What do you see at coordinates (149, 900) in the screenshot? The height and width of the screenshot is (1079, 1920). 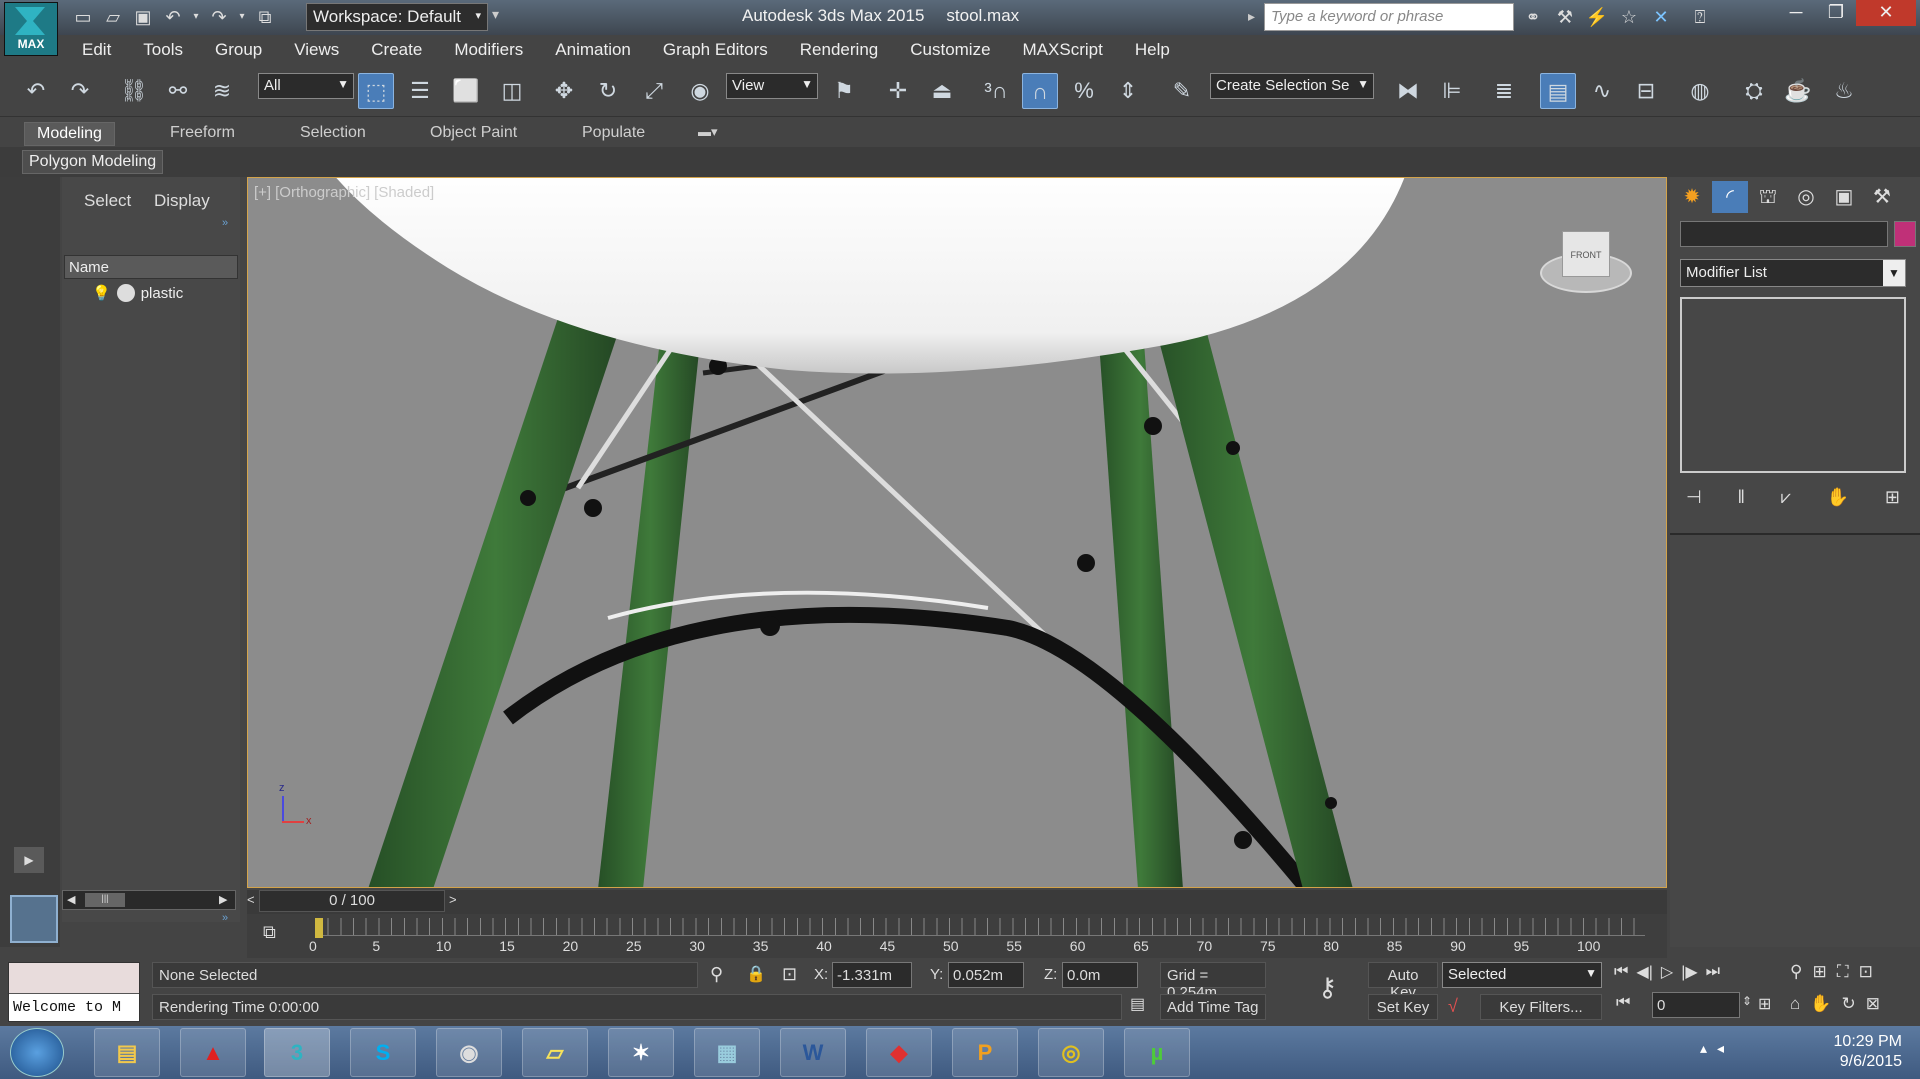 I see `explorer-scrollbar: ◀ ||| ▶` at bounding box center [149, 900].